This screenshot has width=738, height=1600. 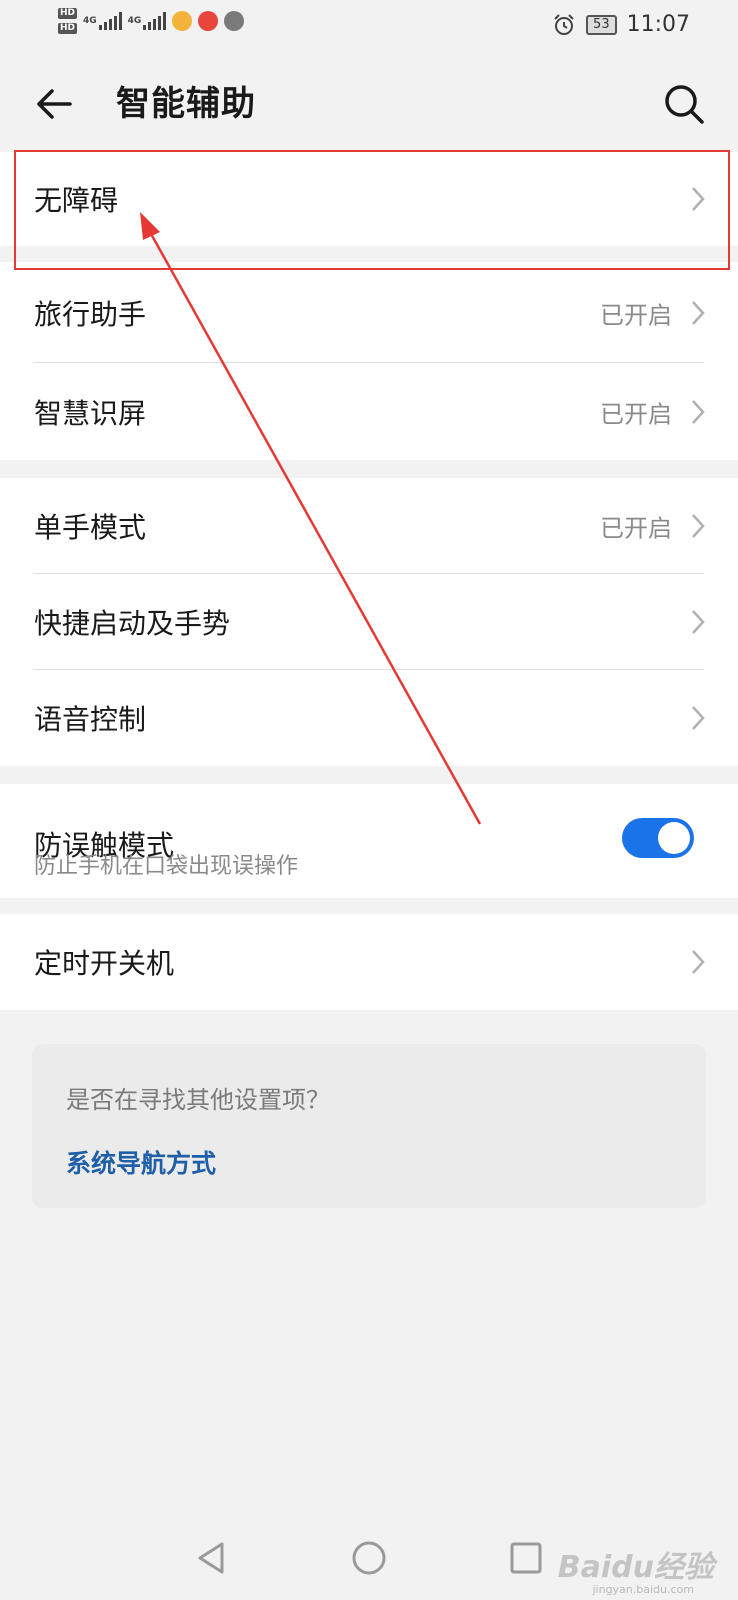 I want to click on smart-screen-label: 智慧识屏, so click(x=90, y=413).